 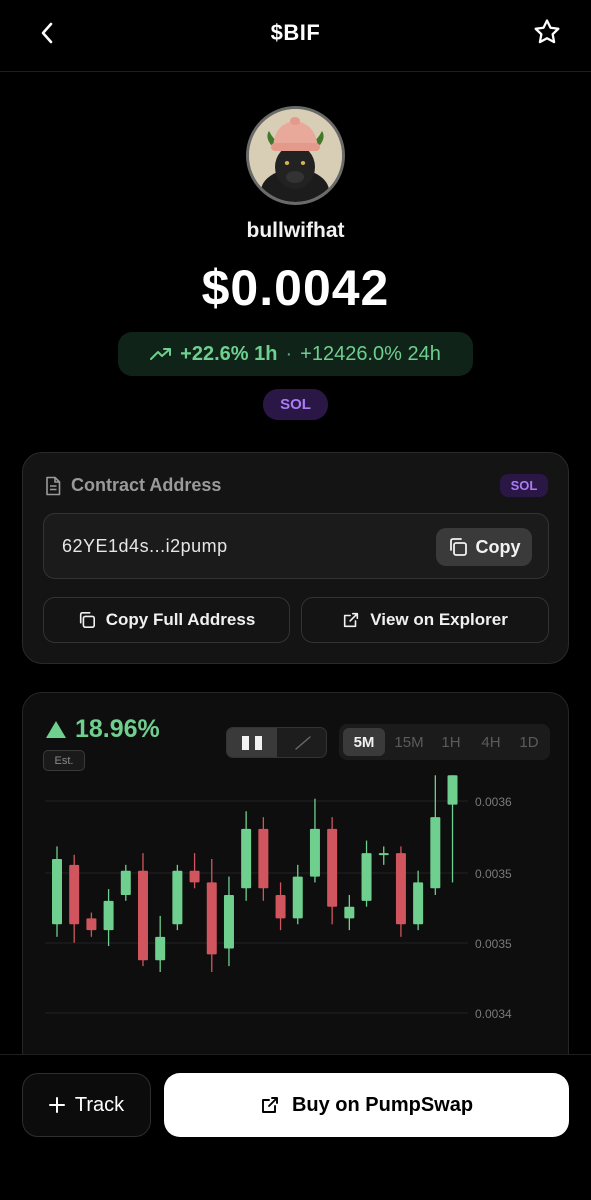 I want to click on change-1h: +22.6% 1h, so click(x=229, y=353).